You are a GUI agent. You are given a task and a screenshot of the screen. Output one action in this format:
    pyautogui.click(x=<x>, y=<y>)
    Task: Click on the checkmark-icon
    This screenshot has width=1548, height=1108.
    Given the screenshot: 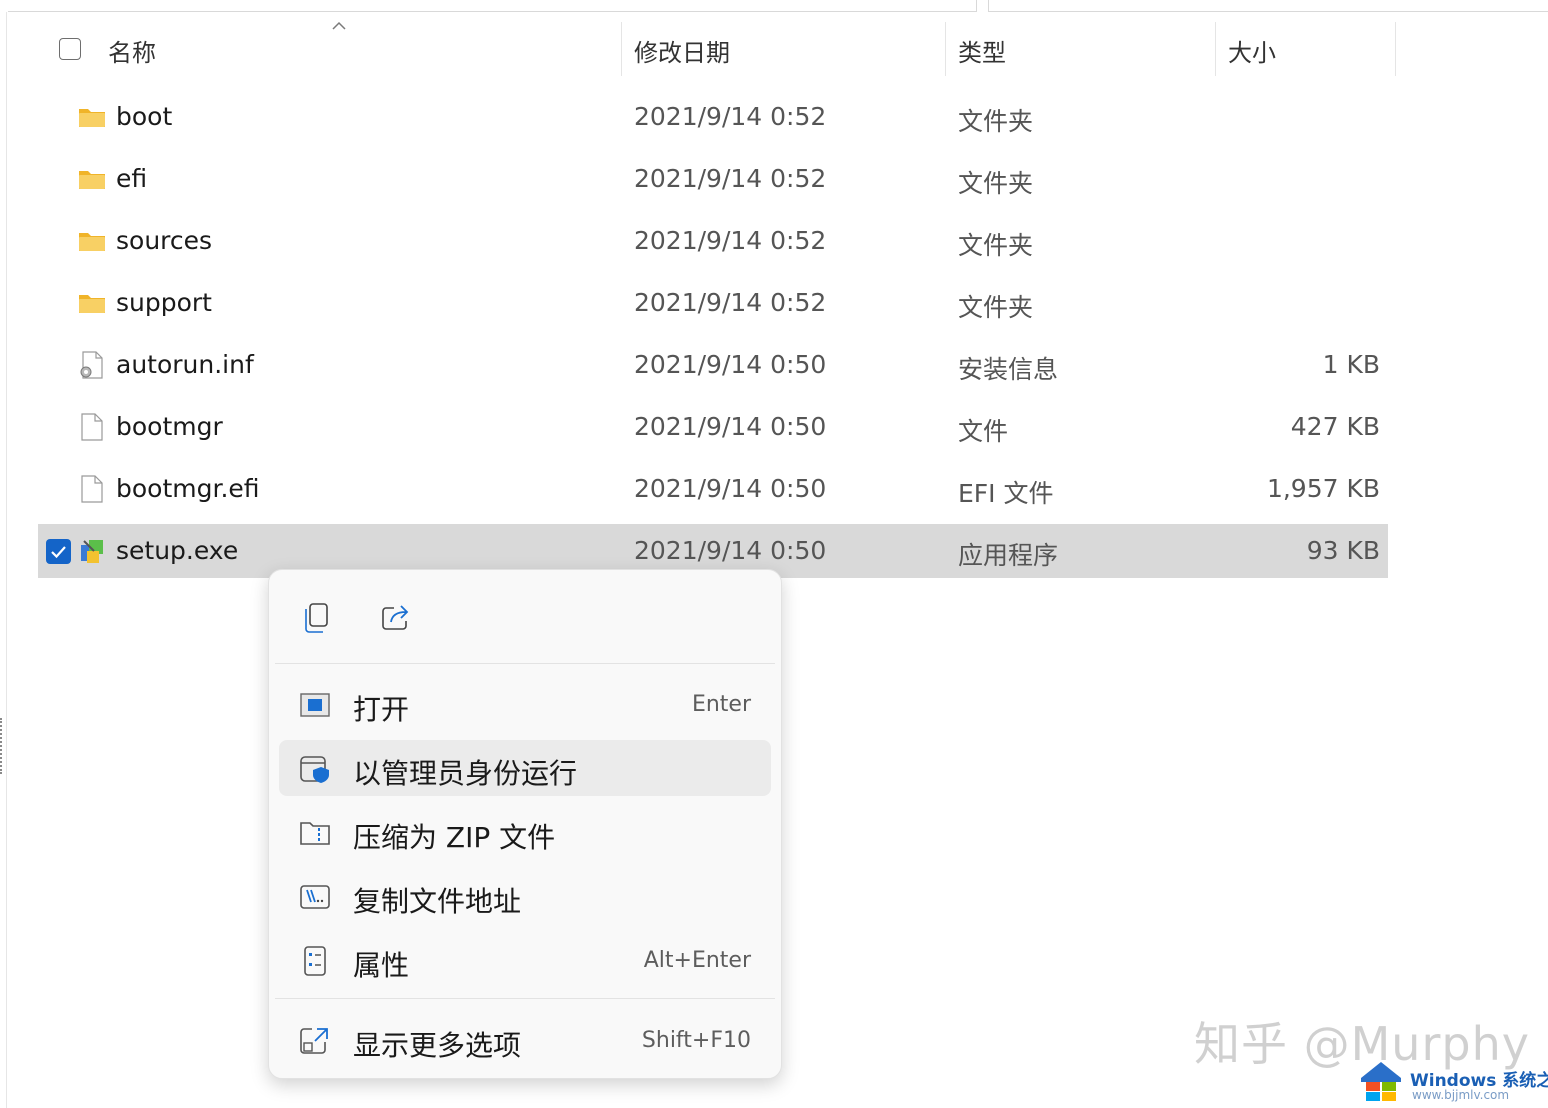 What is the action you would take?
    pyautogui.click(x=58, y=552)
    